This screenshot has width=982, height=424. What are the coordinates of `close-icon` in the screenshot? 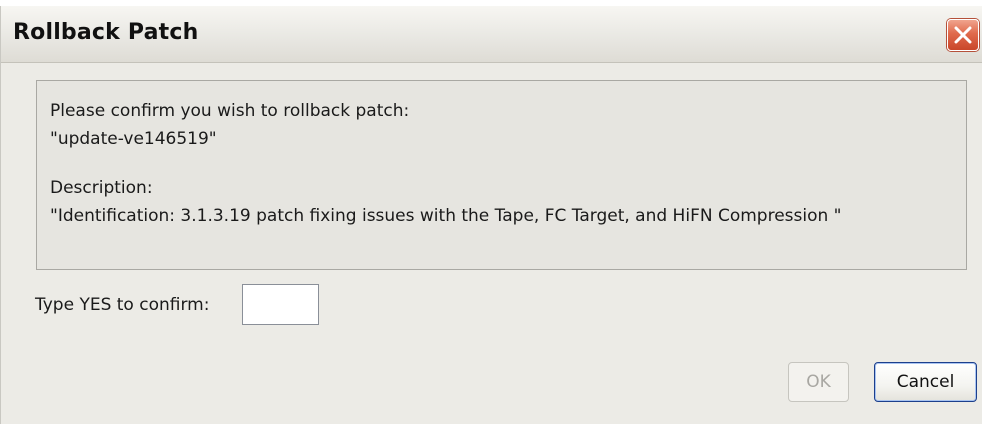 It's located at (963, 35).